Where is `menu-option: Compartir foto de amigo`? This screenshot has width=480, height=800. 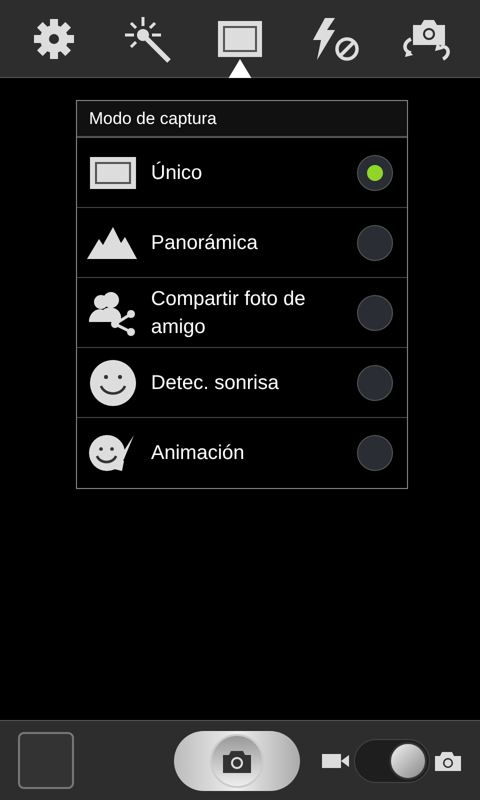
menu-option: Compartir foto de amigo is located at coordinates (242, 313).